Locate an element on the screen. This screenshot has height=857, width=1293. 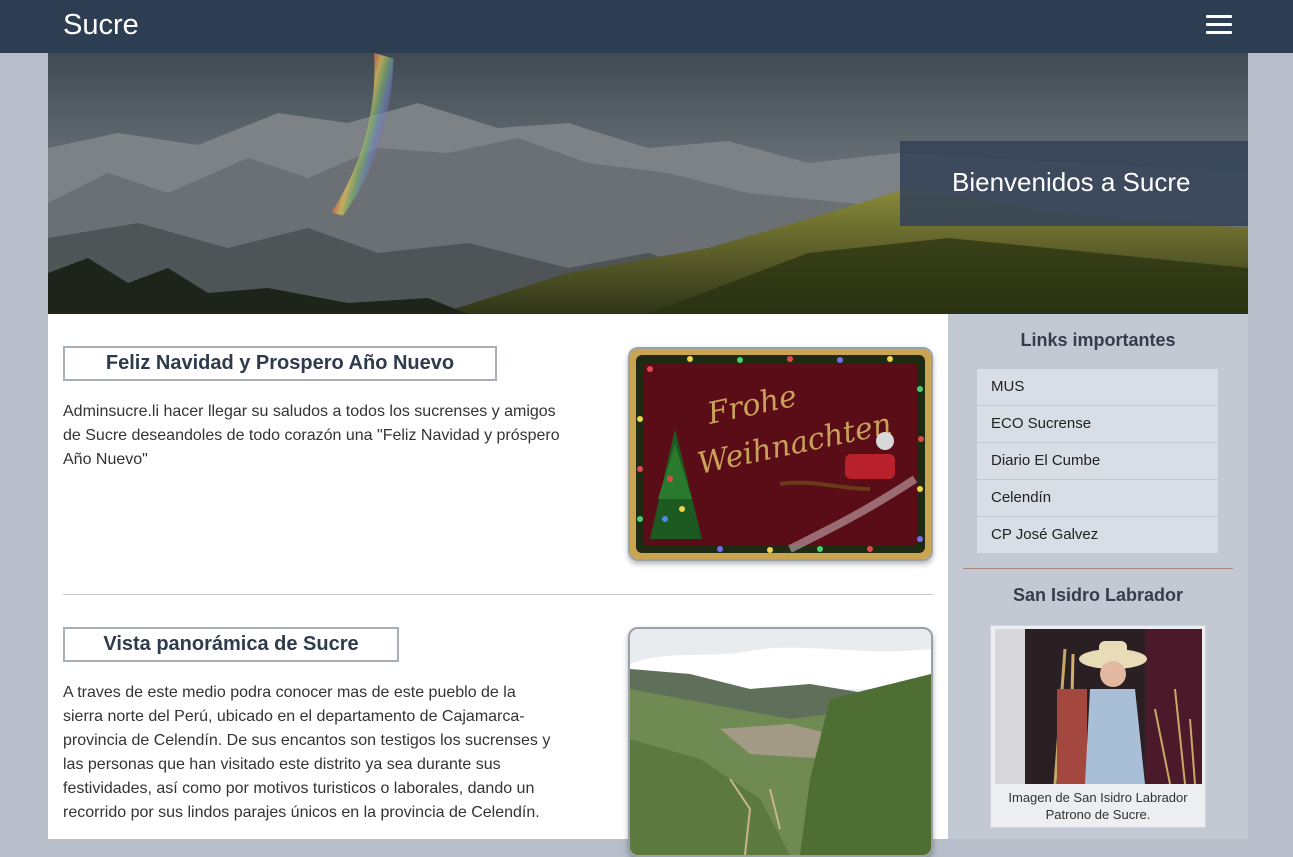
valley-panorama-image is located at coordinates (780, 742).